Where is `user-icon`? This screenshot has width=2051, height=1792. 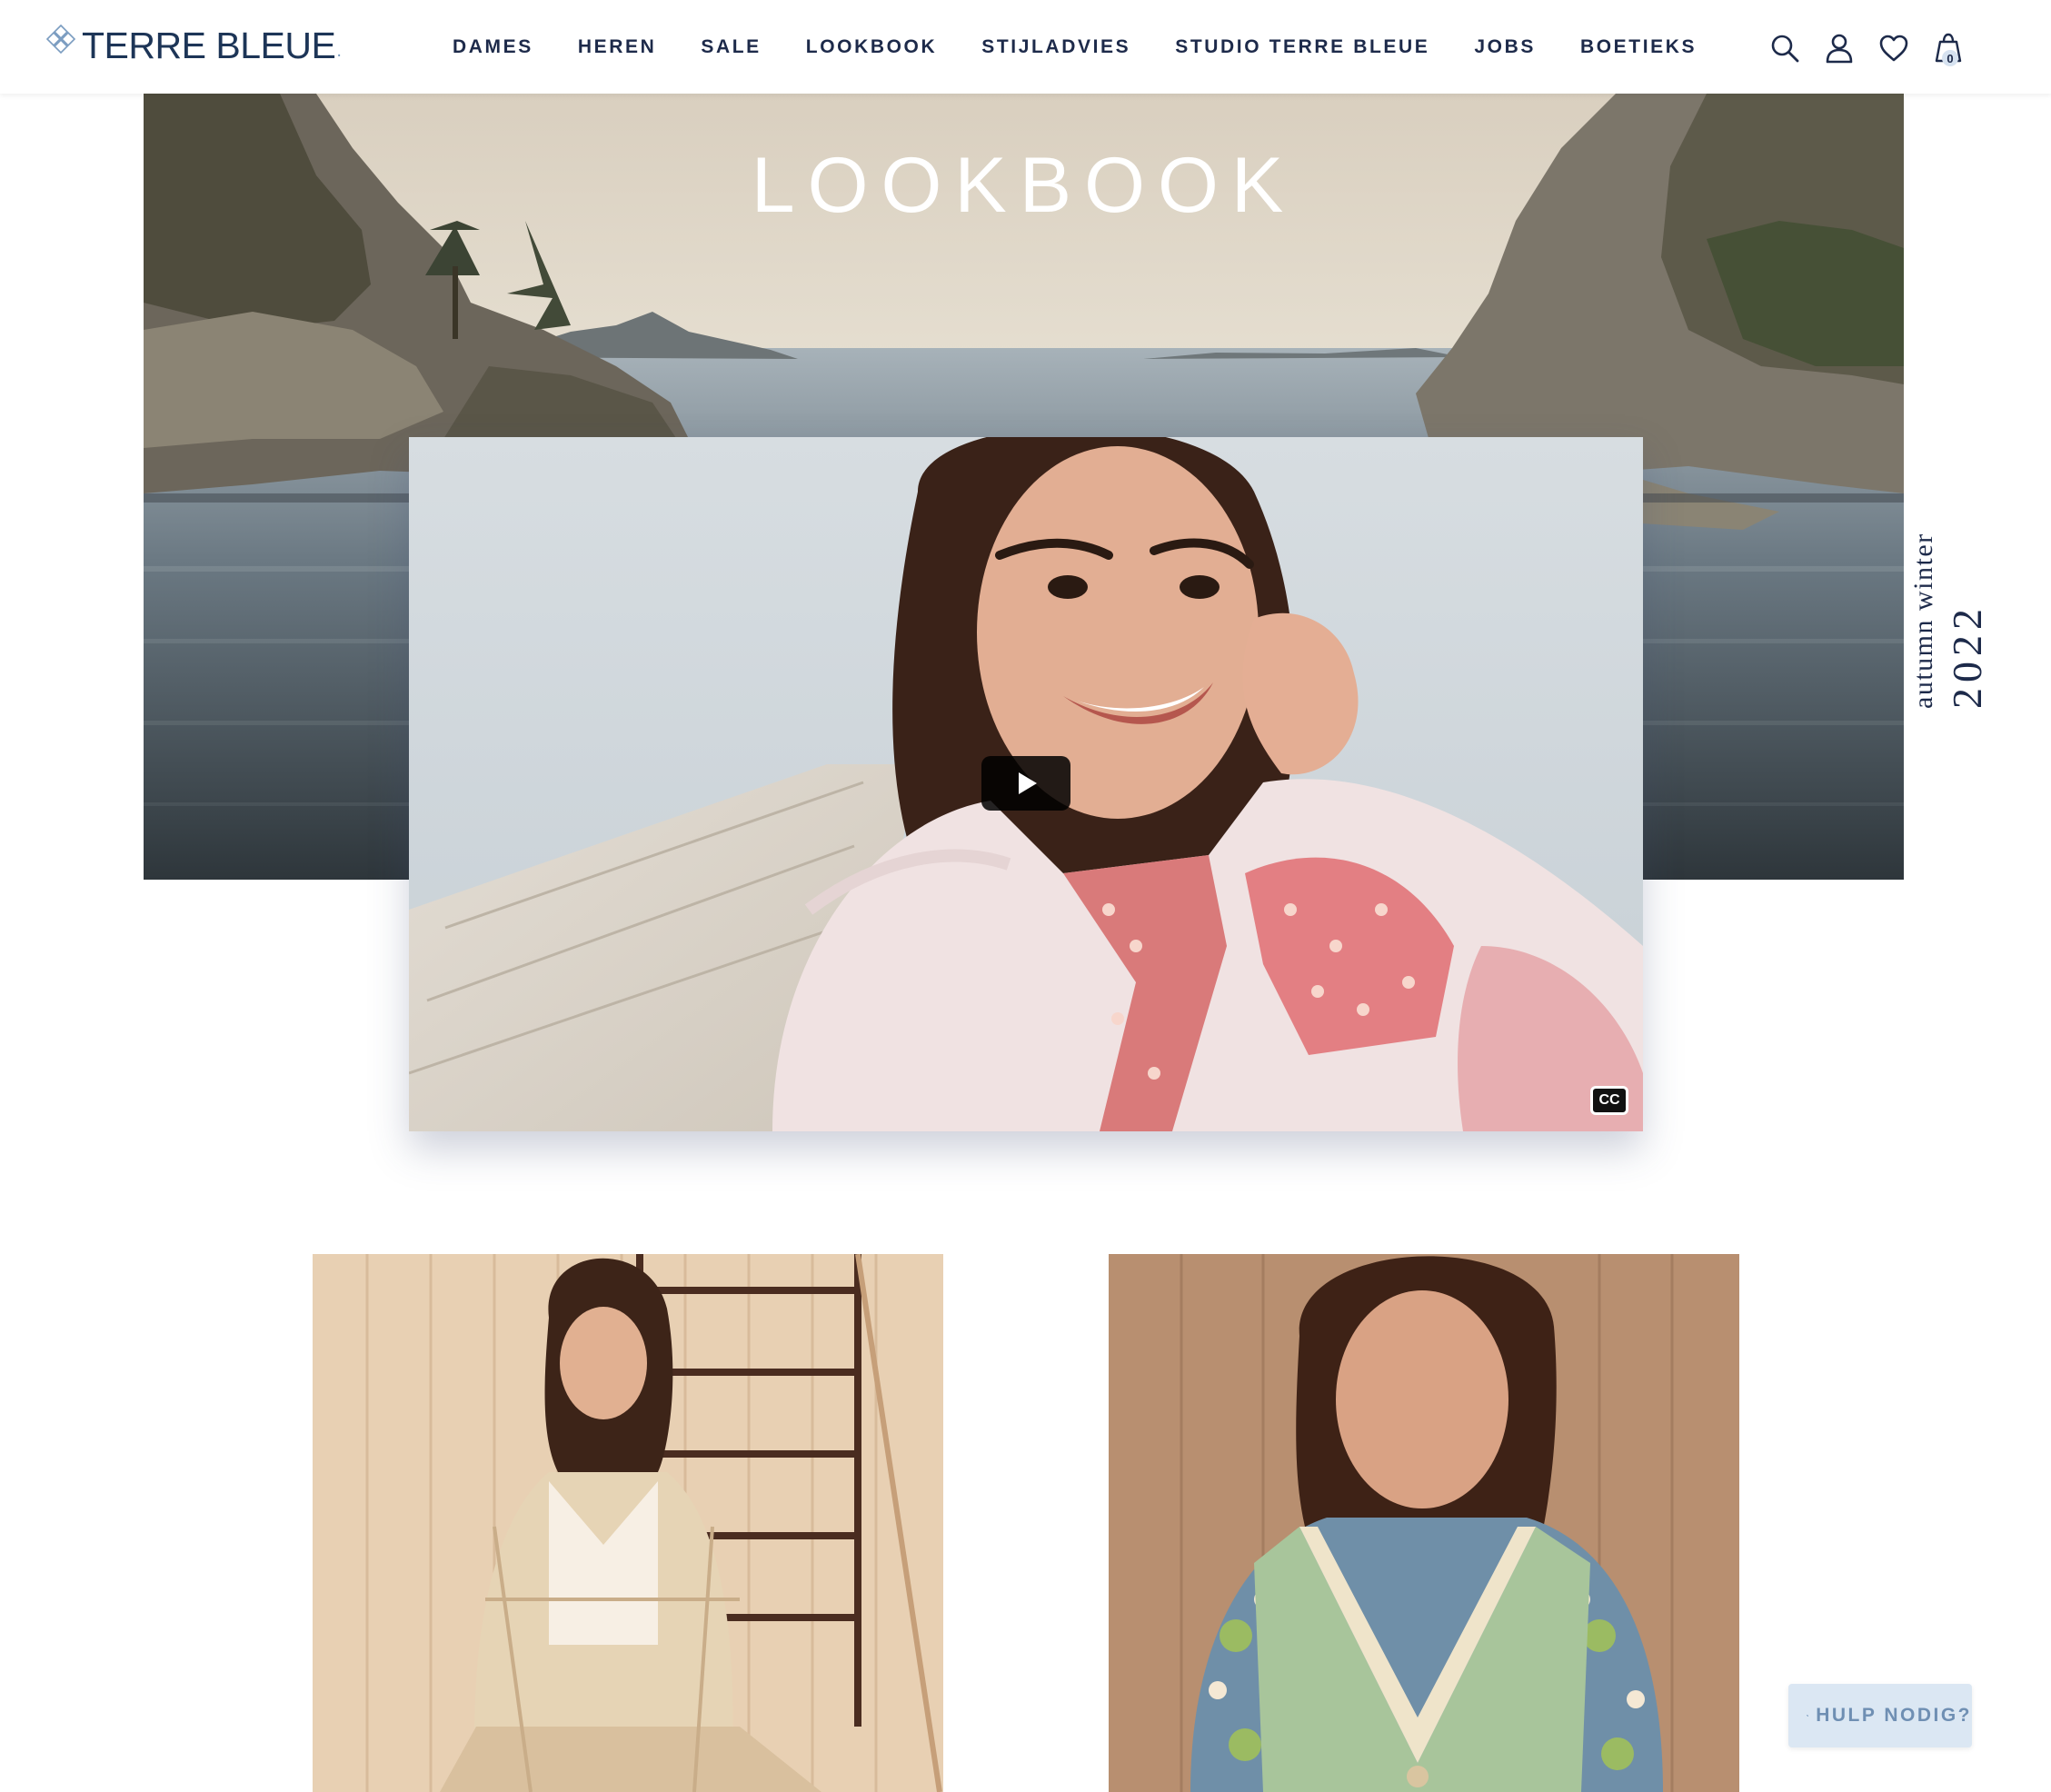 user-icon is located at coordinates (1840, 49).